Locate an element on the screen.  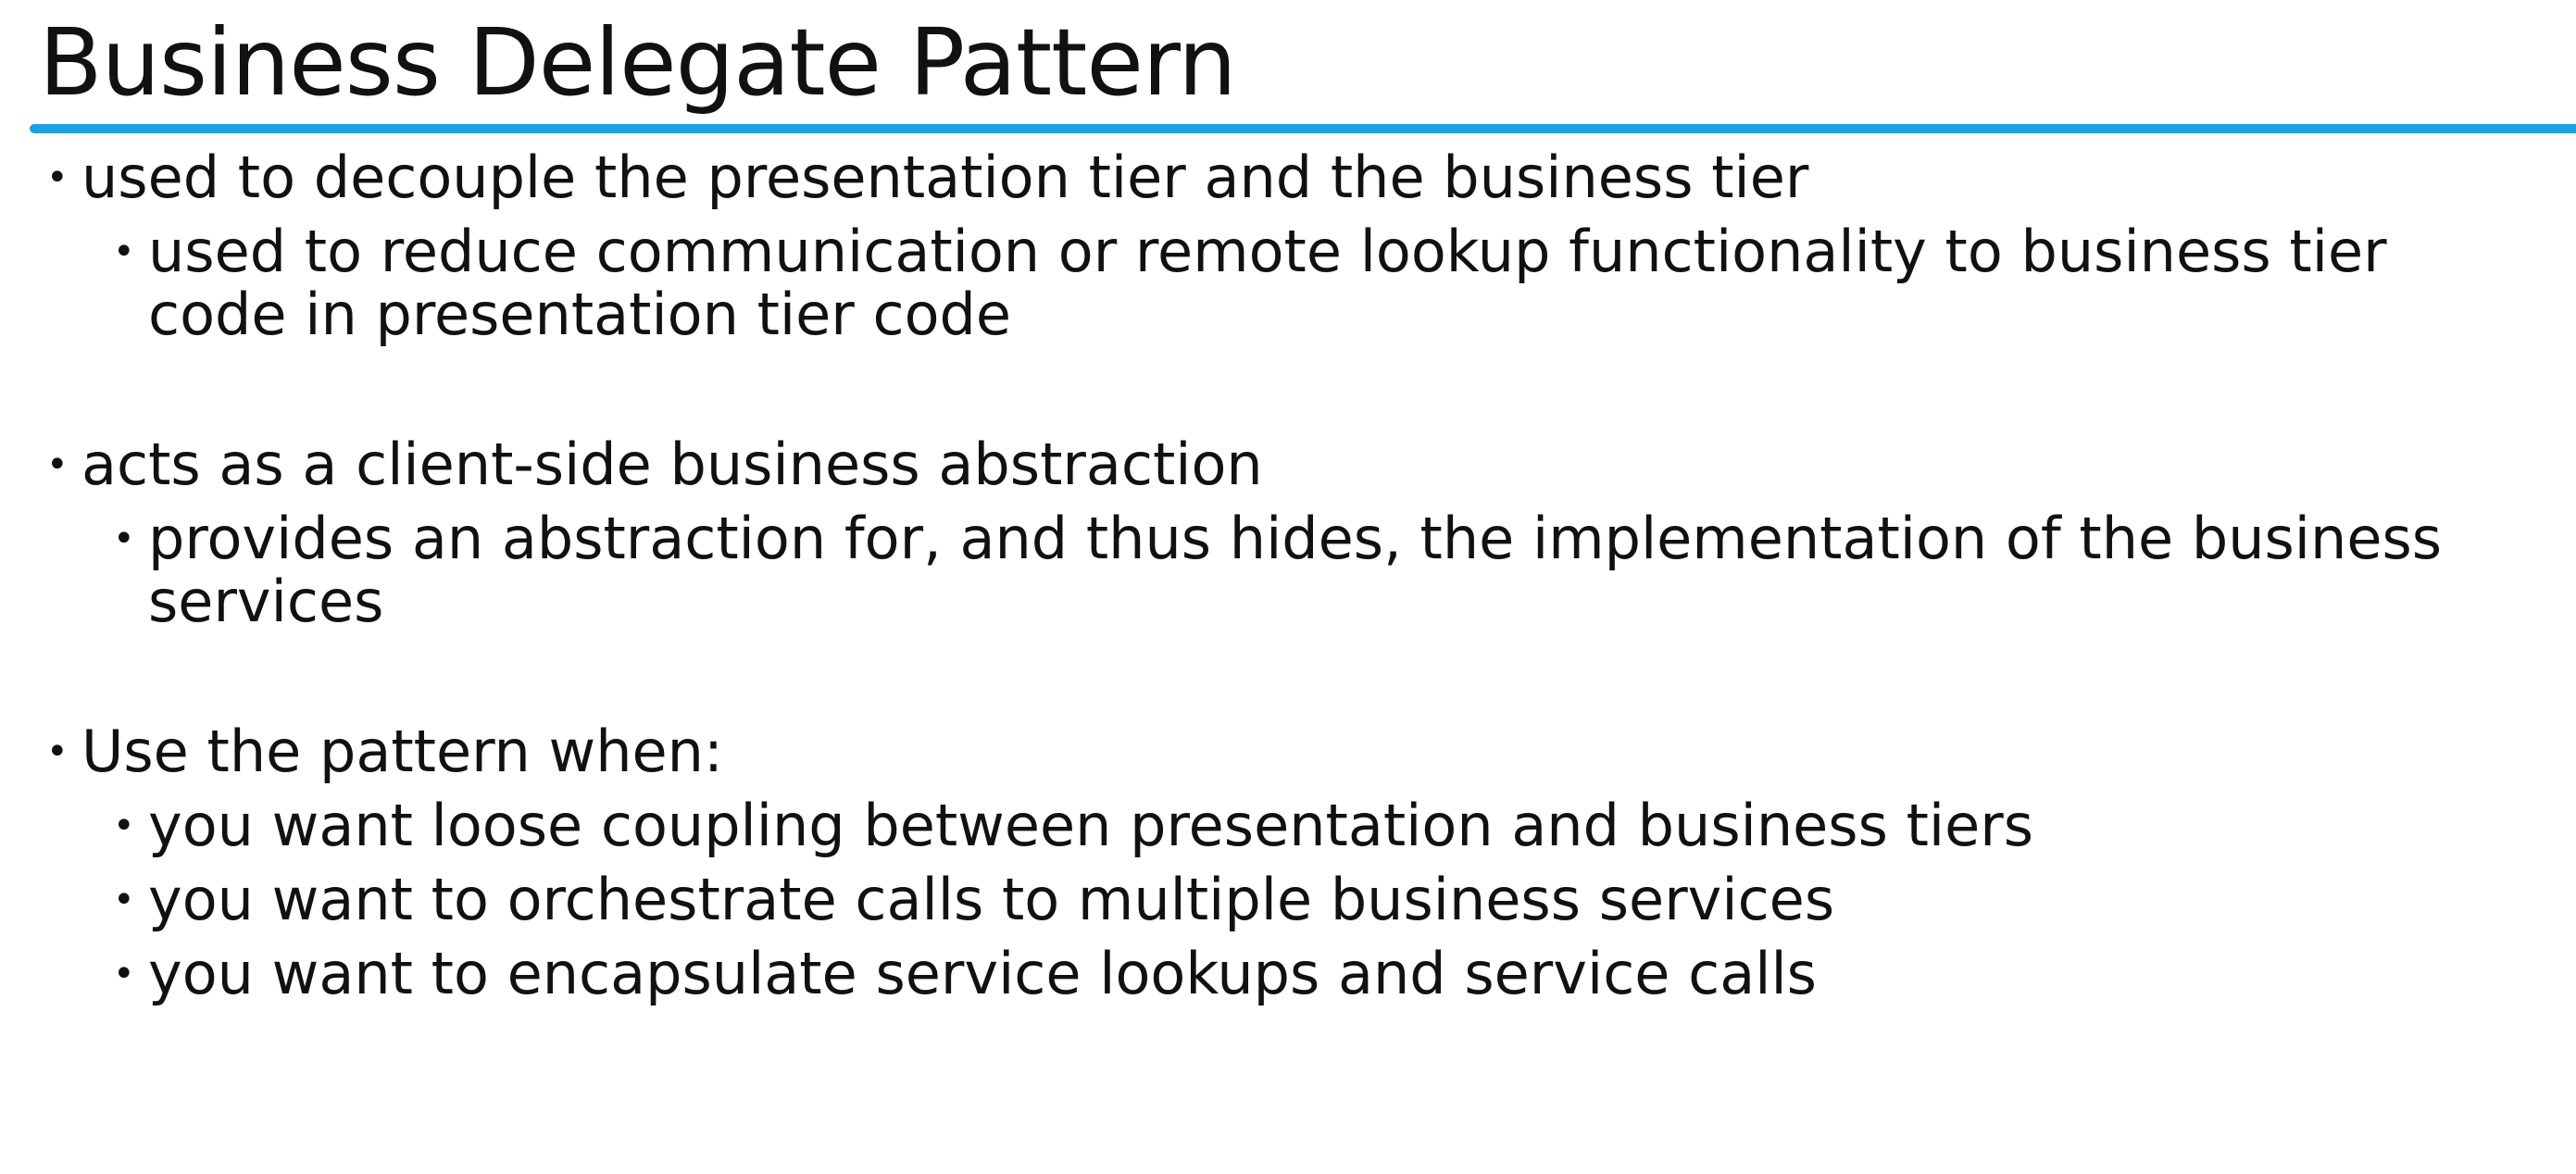
title-underline is located at coordinates (1303, 128).